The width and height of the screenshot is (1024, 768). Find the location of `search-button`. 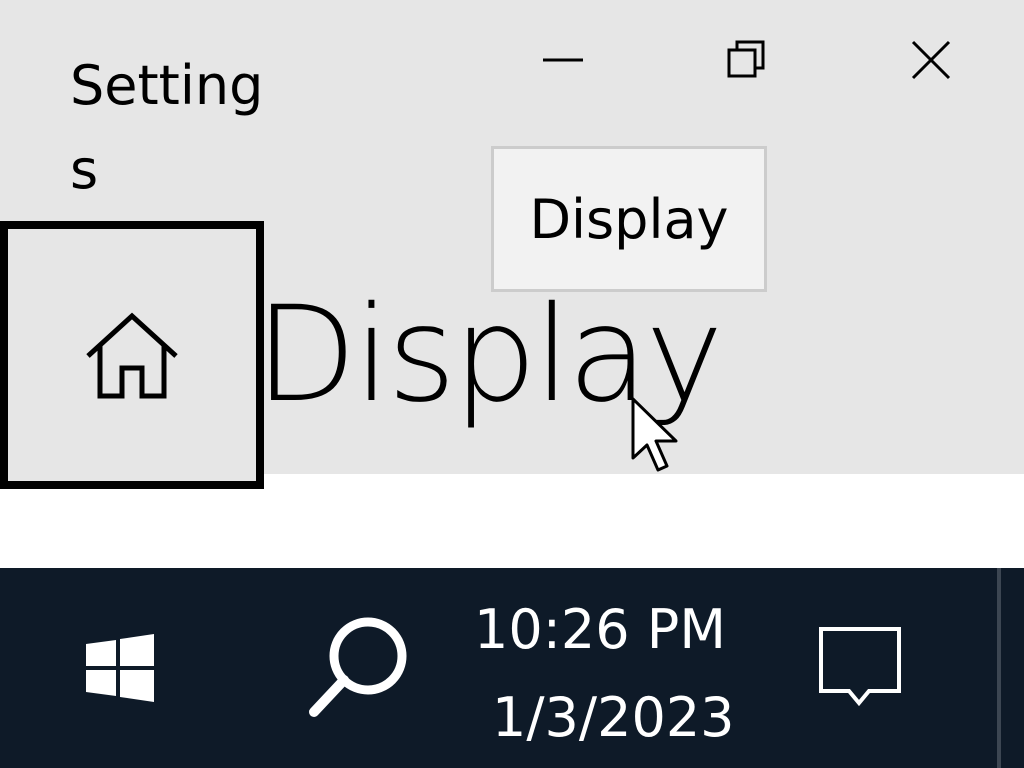

search-button is located at coordinates (360, 668).